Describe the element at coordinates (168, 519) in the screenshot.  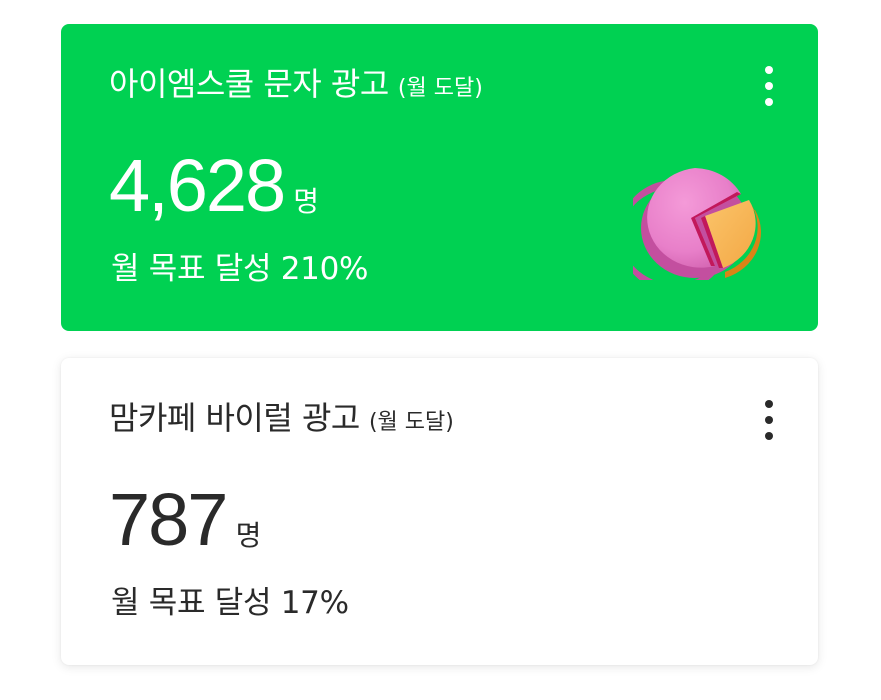
I see `metric-value: 787` at that location.